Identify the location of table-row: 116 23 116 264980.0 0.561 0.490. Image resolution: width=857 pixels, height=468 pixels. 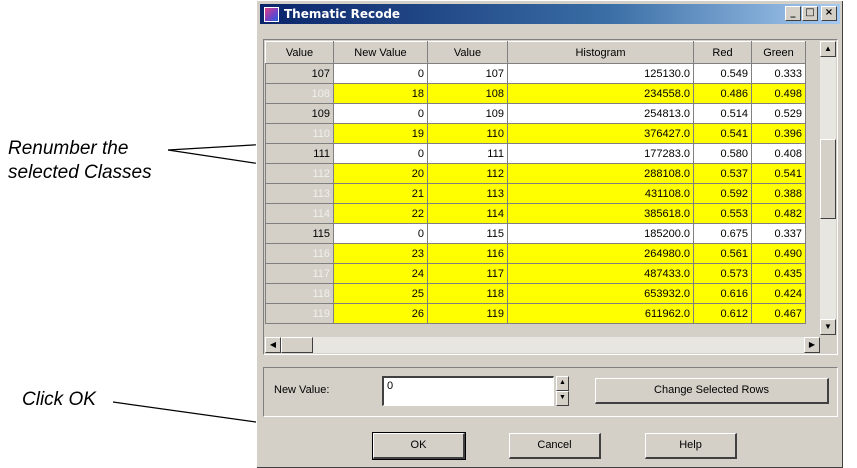
(535, 253).